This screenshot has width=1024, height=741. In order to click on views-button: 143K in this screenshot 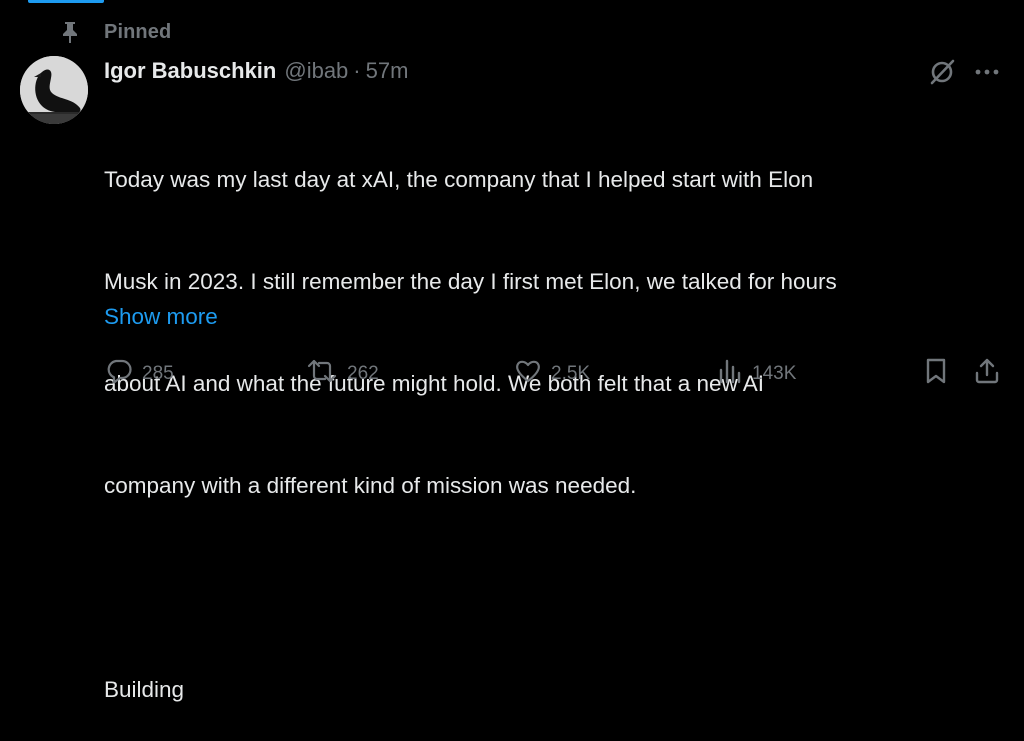, I will do `click(756, 374)`.